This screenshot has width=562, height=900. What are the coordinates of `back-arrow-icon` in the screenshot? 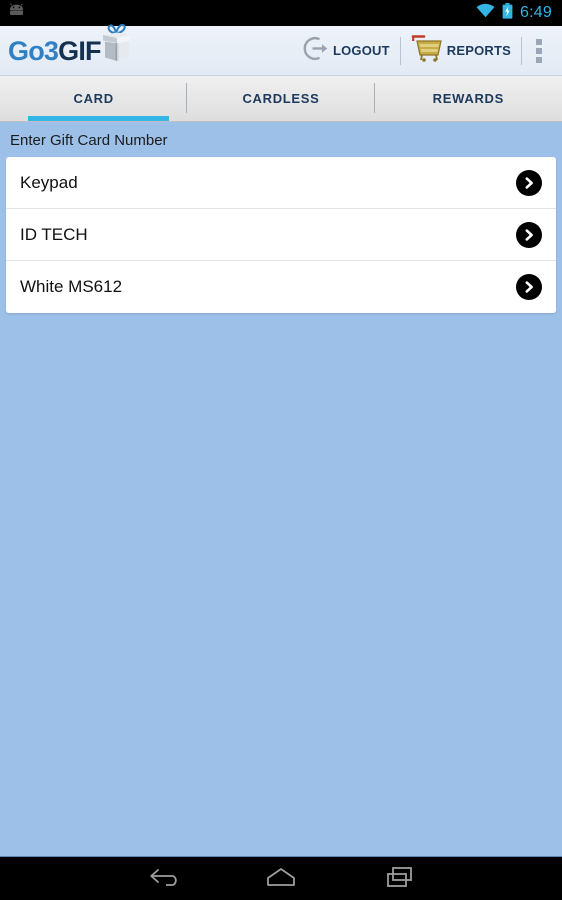 It's located at (162, 879).